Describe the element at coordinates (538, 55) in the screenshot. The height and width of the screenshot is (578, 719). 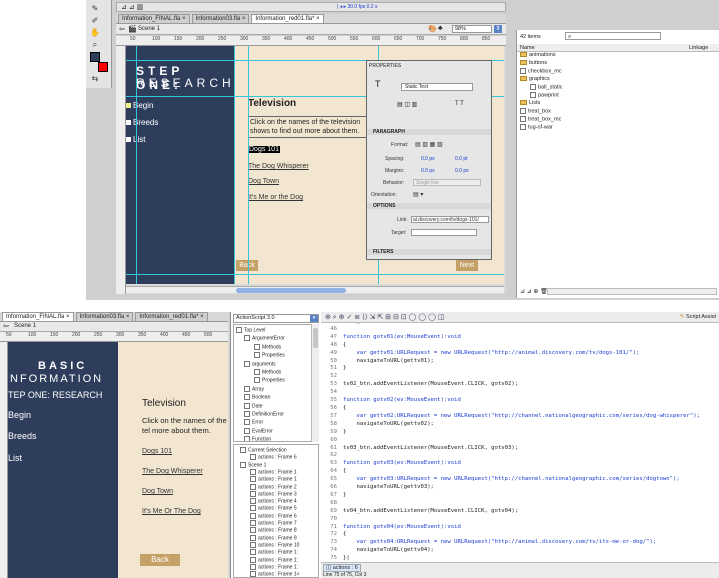
I see `library-item: animations` at that location.